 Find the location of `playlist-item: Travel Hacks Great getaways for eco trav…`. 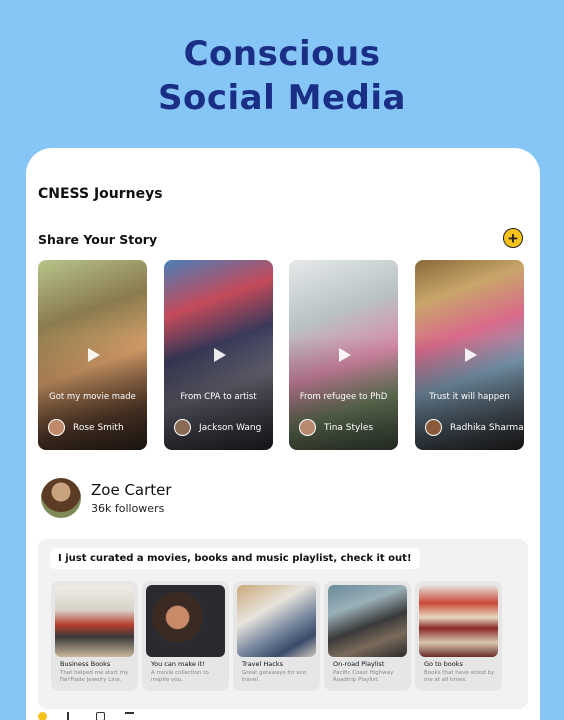

playlist-item: Travel Hacks Great getaways for eco trav… is located at coordinates (276, 636).